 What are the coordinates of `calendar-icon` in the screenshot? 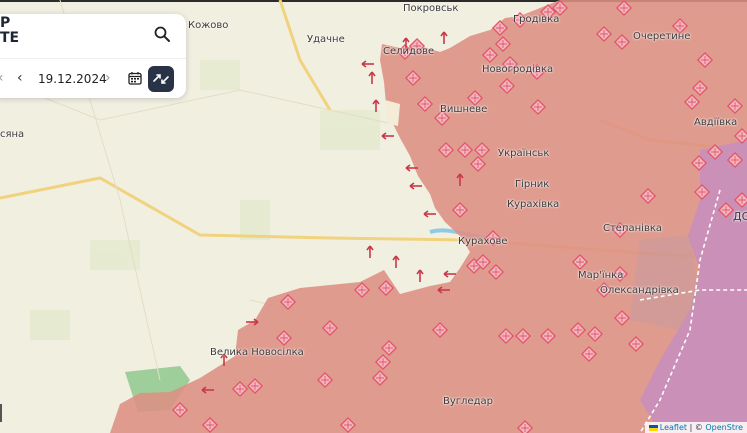 It's located at (135, 78).